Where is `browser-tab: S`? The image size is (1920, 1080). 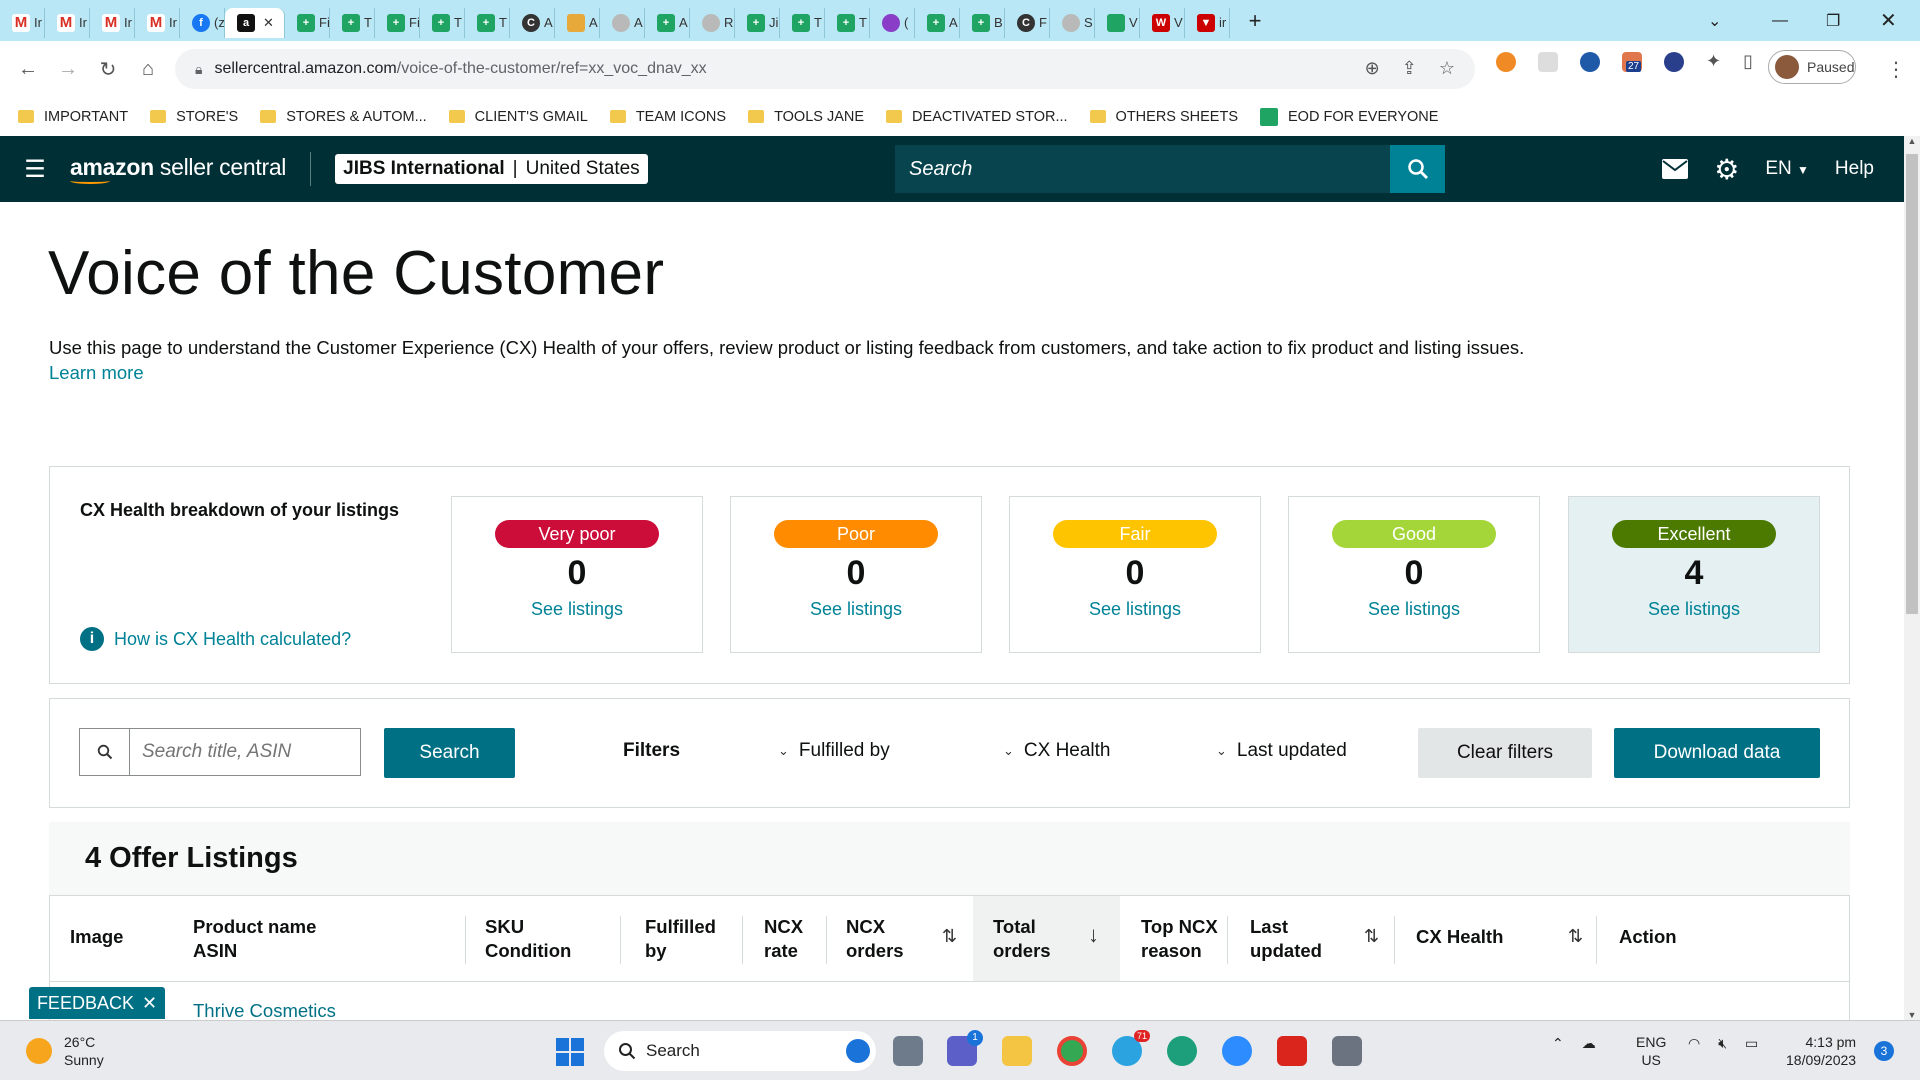 browser-tab: S is located at coordinates (1072, 22).